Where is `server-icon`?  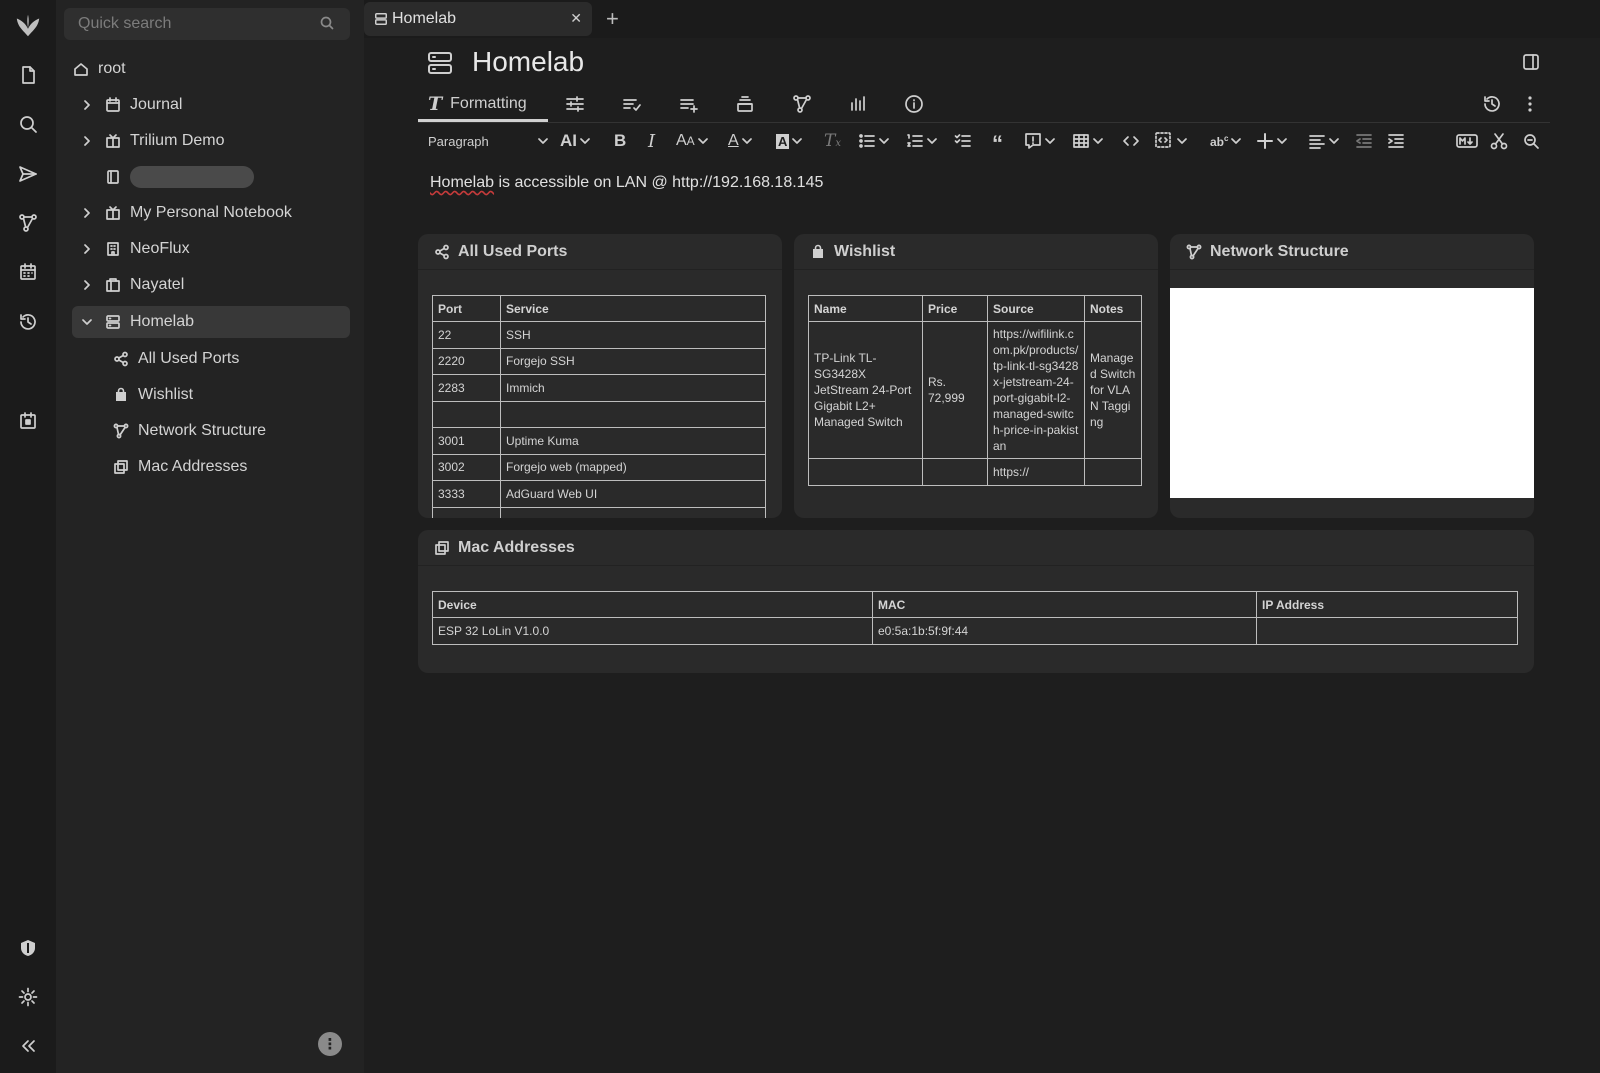 server-icon is located at coordinates (440, 63).